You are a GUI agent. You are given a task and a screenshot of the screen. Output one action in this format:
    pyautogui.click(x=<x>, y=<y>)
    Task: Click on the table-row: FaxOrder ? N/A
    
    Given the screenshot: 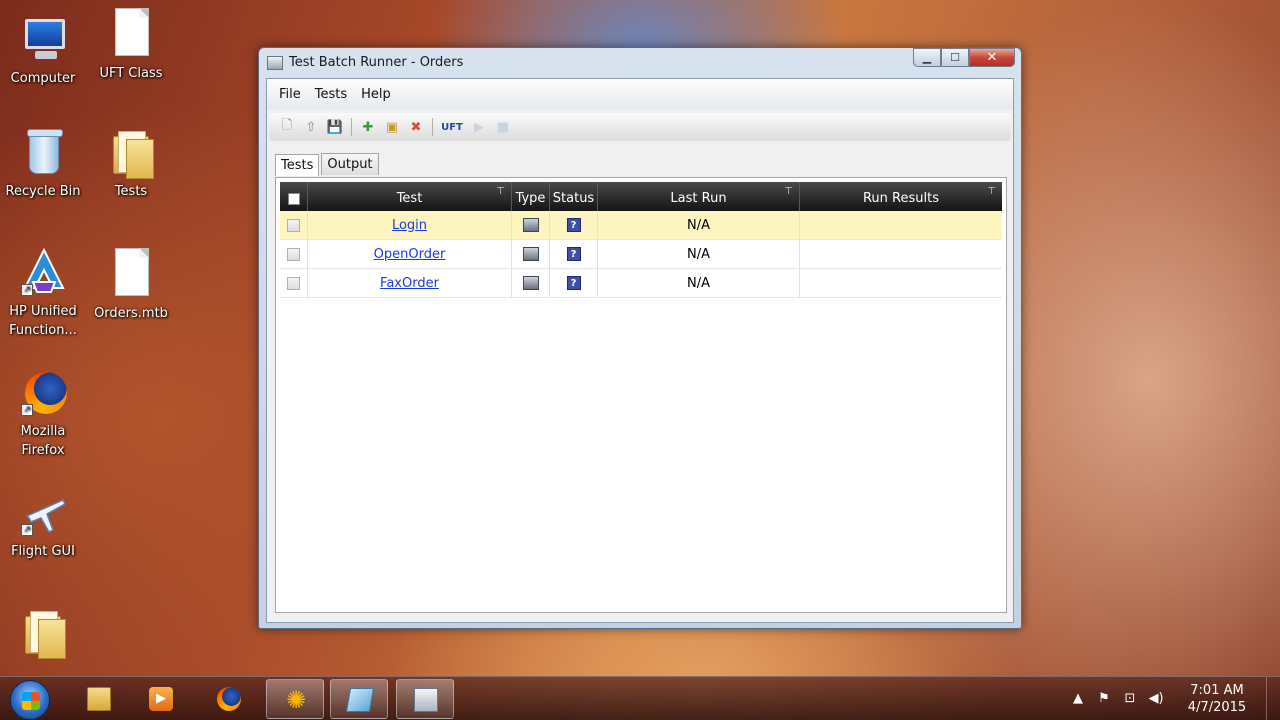 What is the action you would take?
    pyautogui.click(x=641, y=283)
    